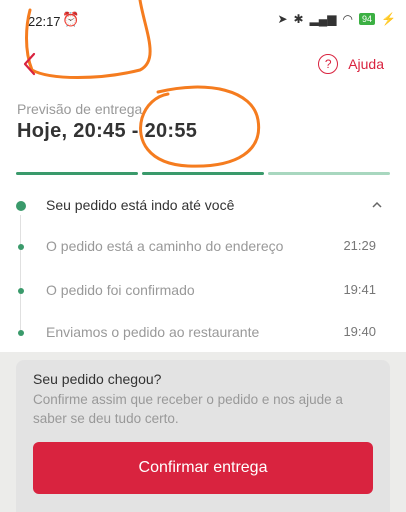 This screenshot has width=406, height=512. Describe the element at coordinates (71, 19) in the screenshot. I see `alarm-icon: ⏰` at that location.